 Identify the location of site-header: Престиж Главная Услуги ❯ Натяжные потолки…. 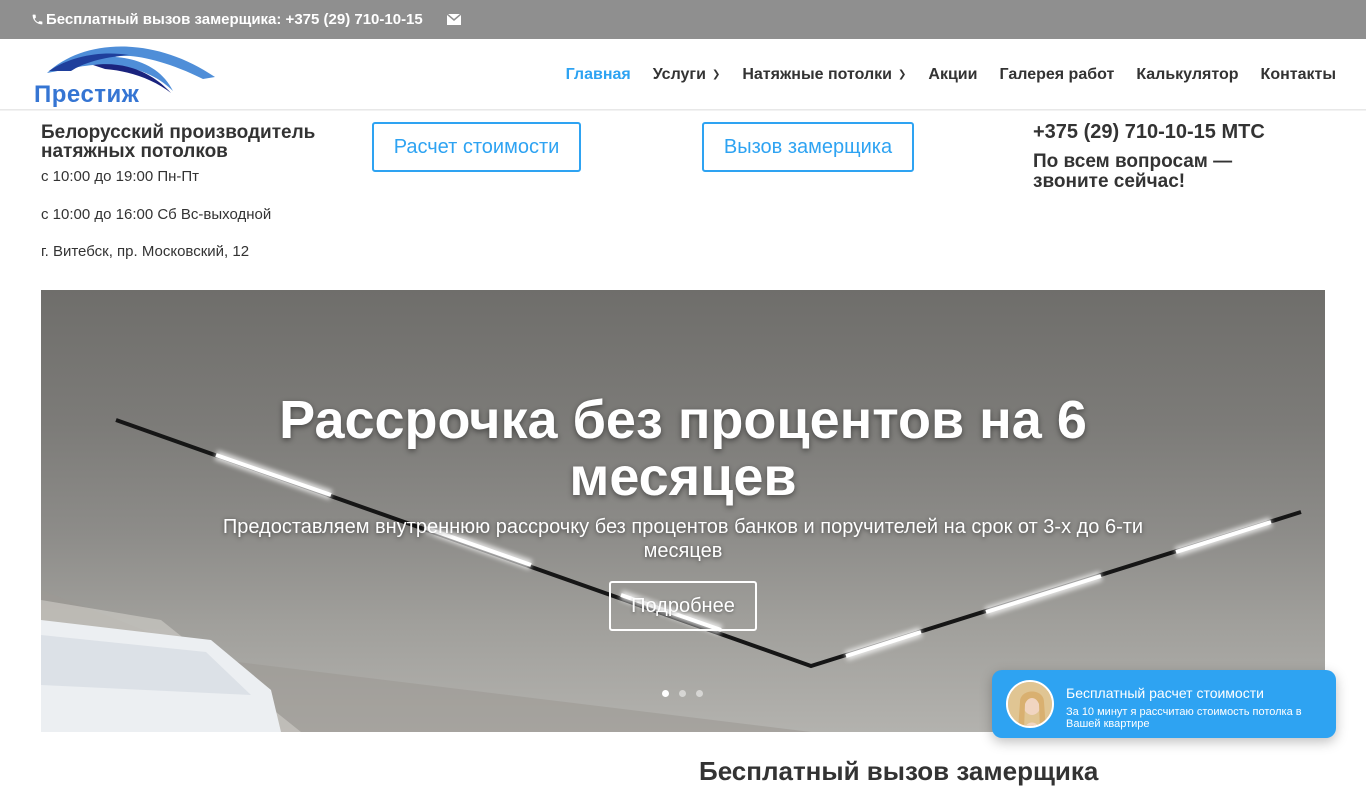
(683, 74).